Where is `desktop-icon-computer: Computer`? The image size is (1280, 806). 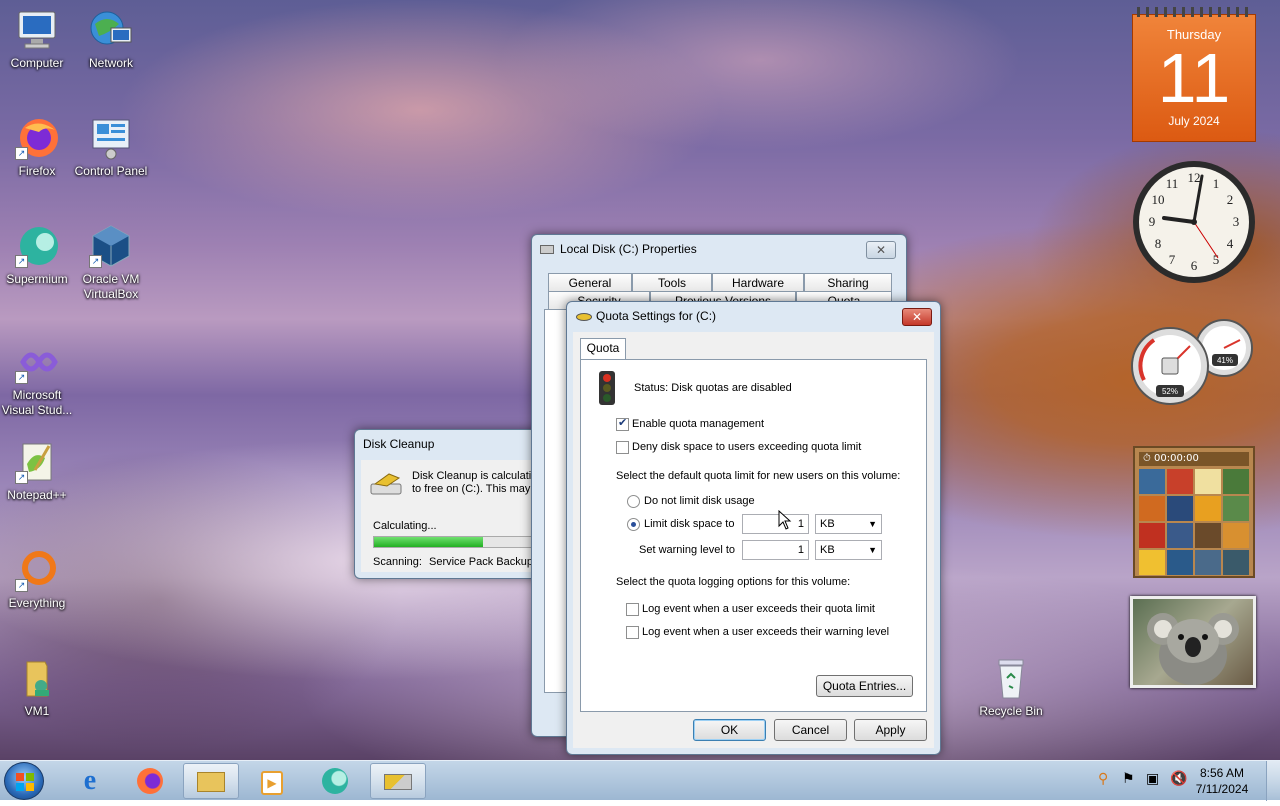 desktop-icon-computer: Computer is located at coordinates (37, 39).